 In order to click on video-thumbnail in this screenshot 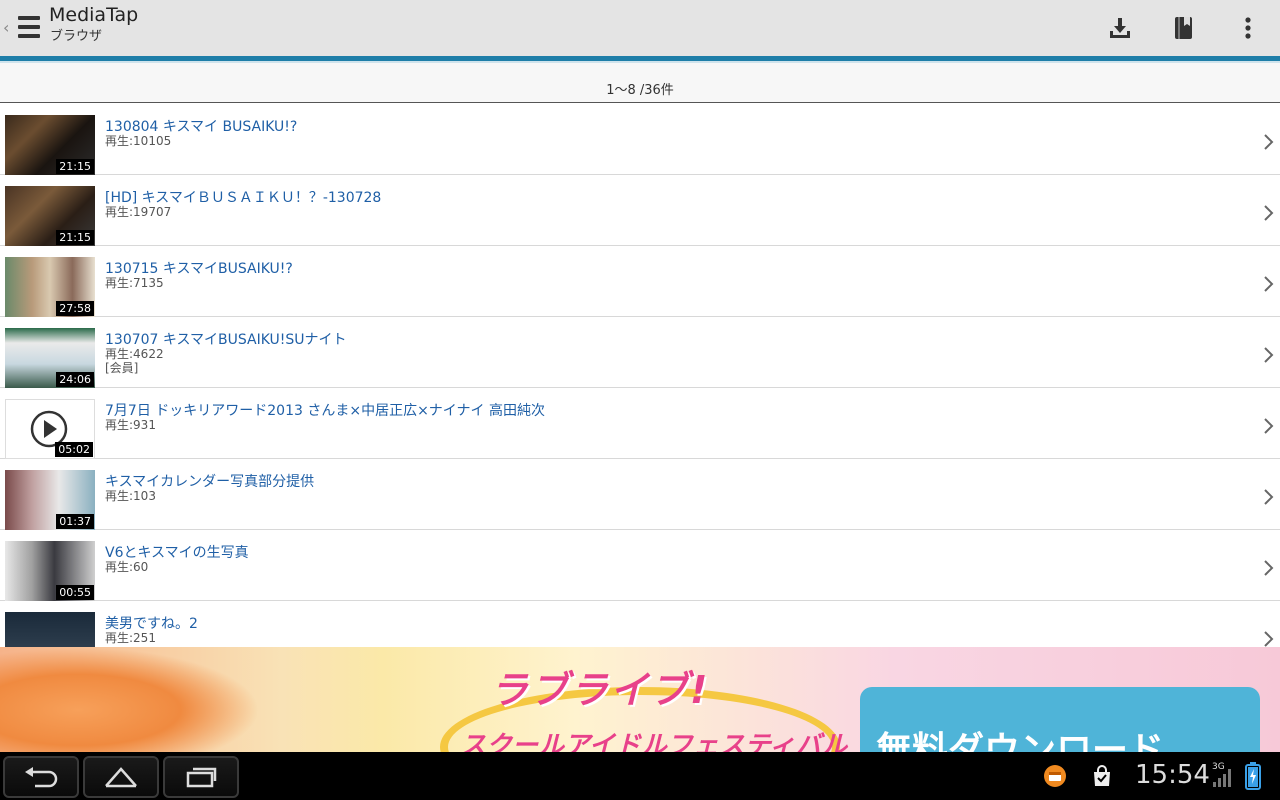, I will do `click(50, 629)`.